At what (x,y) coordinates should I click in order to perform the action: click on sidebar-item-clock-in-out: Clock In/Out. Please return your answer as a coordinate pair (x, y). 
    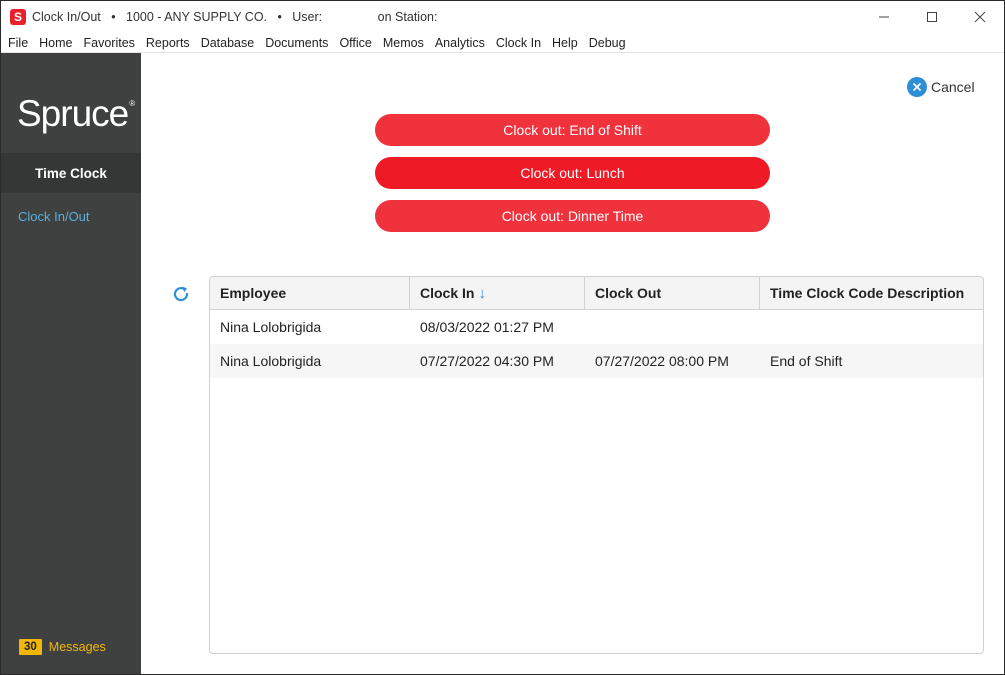
    Looking at the image, I should click on (54, 216).